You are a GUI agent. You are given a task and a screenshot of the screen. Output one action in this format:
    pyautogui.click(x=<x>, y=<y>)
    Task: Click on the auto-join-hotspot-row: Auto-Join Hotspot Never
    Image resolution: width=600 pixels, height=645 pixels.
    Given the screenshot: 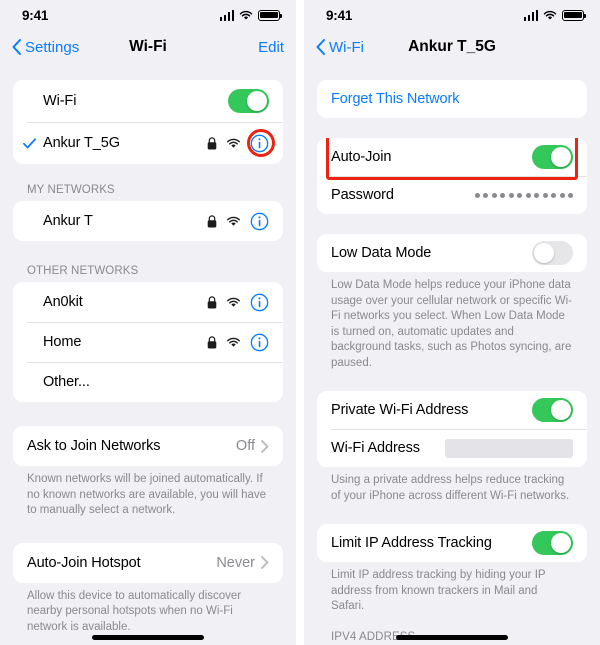 What is the action you would take?
    pyautogui.click(x=148, y=562)
    